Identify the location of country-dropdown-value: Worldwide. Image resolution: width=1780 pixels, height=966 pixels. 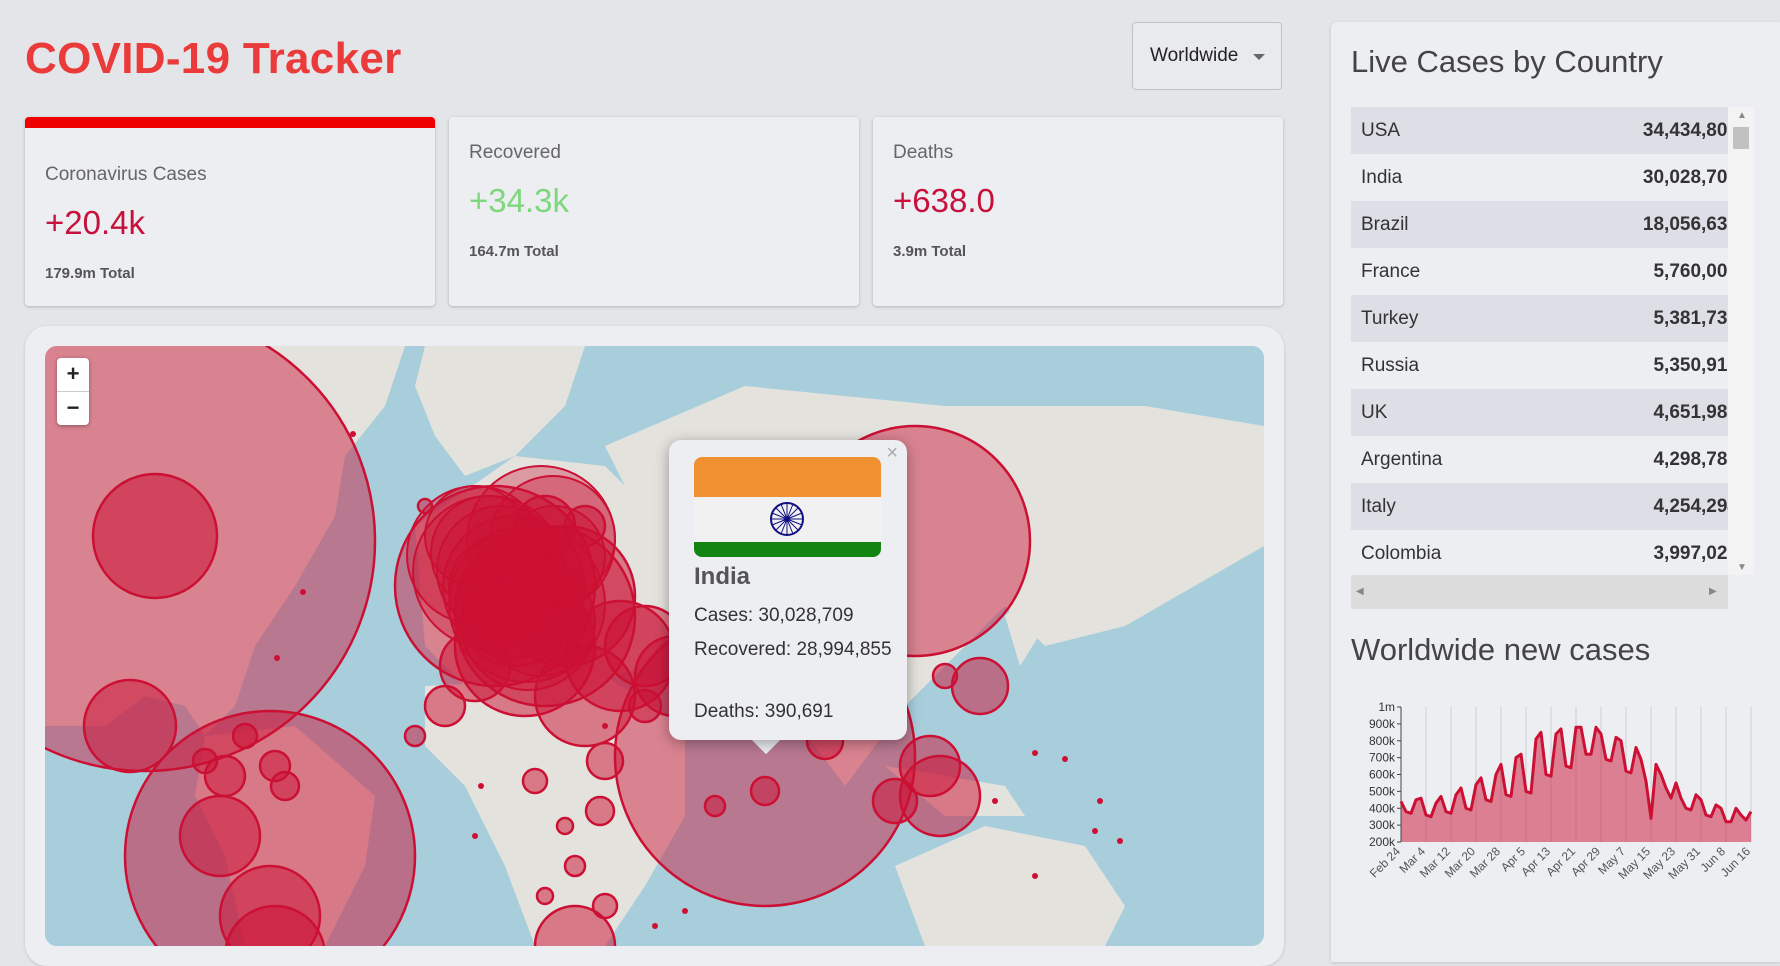
(1194, 55).